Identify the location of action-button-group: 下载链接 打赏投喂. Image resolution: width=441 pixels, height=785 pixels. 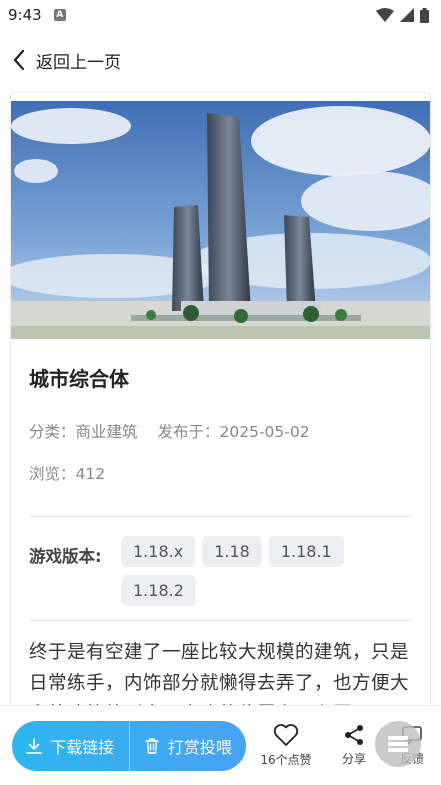
(129, 745).